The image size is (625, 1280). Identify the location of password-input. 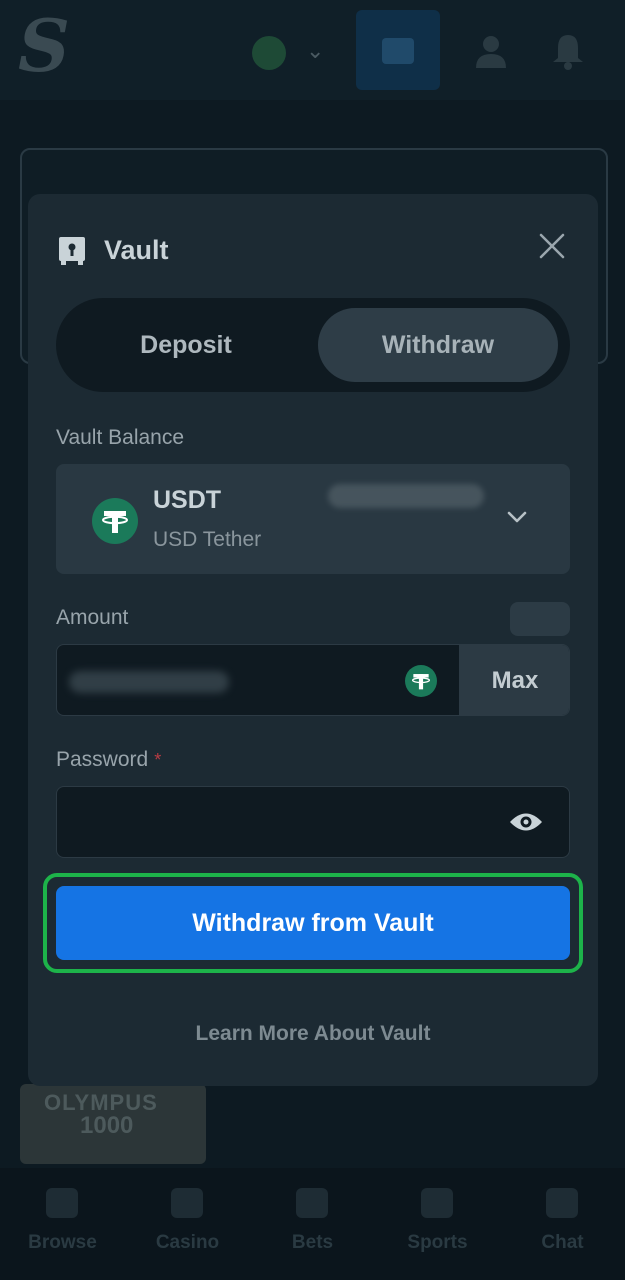
(313, 822).